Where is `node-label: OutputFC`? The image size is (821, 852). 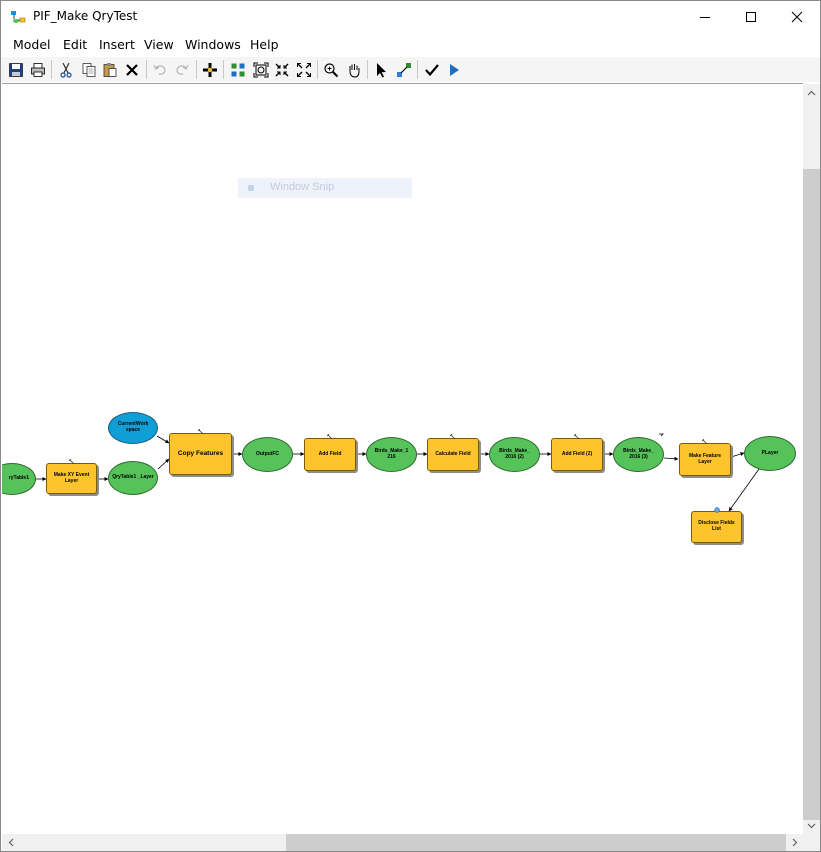
node-label: OutputFC is located at coordinates (267, 453).